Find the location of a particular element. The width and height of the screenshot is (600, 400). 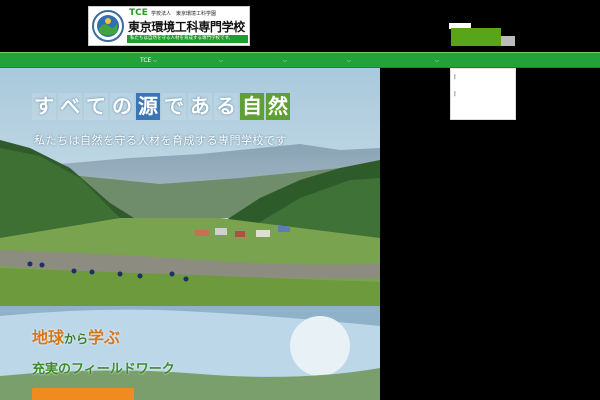

nav-item-4: ⌵ is located at coordinates (348, 60).